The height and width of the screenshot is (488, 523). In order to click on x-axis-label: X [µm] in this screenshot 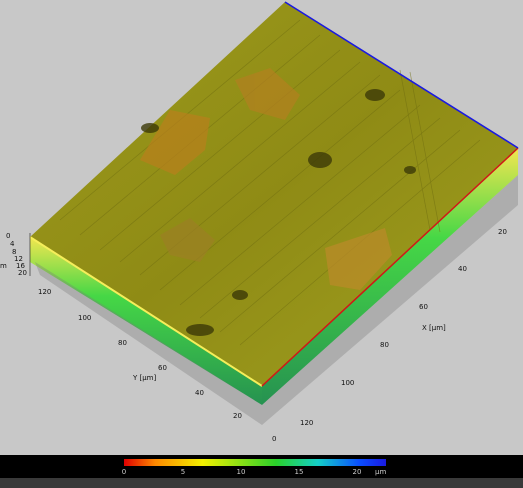, I will do `click(434, 328)`.